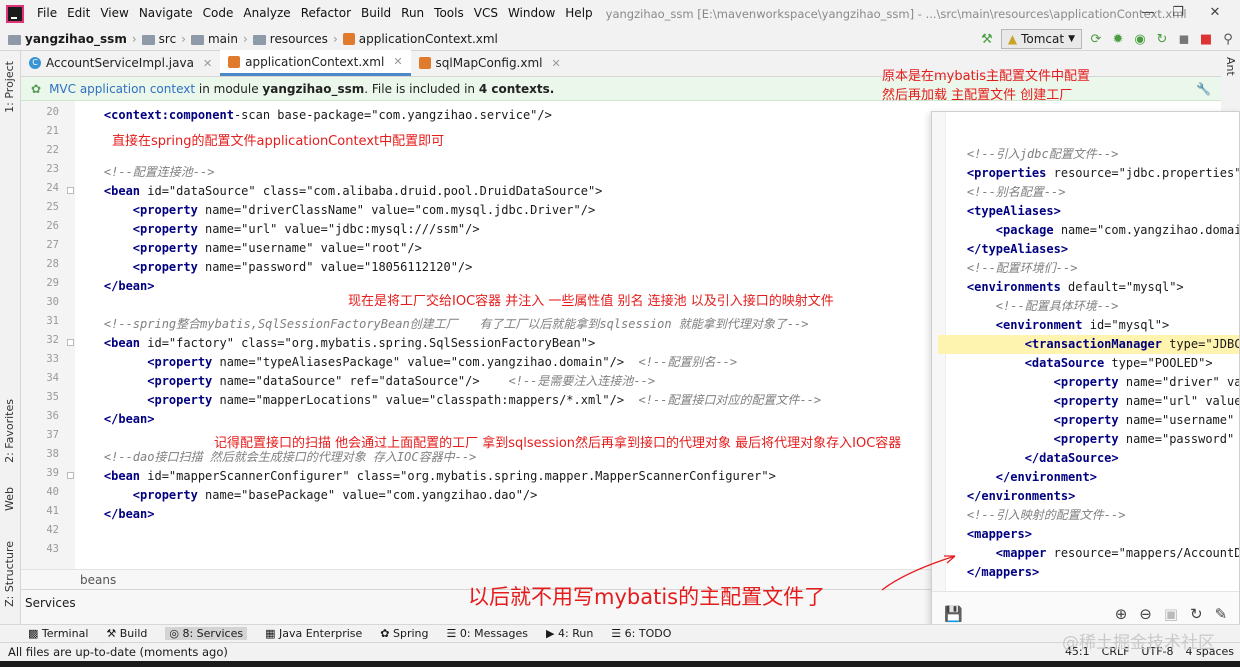  Describe the element at coordinates (986, 76) in the screenshot. I see `annotation-text: 原本是在mybatis主配置文件中配置` at that location.